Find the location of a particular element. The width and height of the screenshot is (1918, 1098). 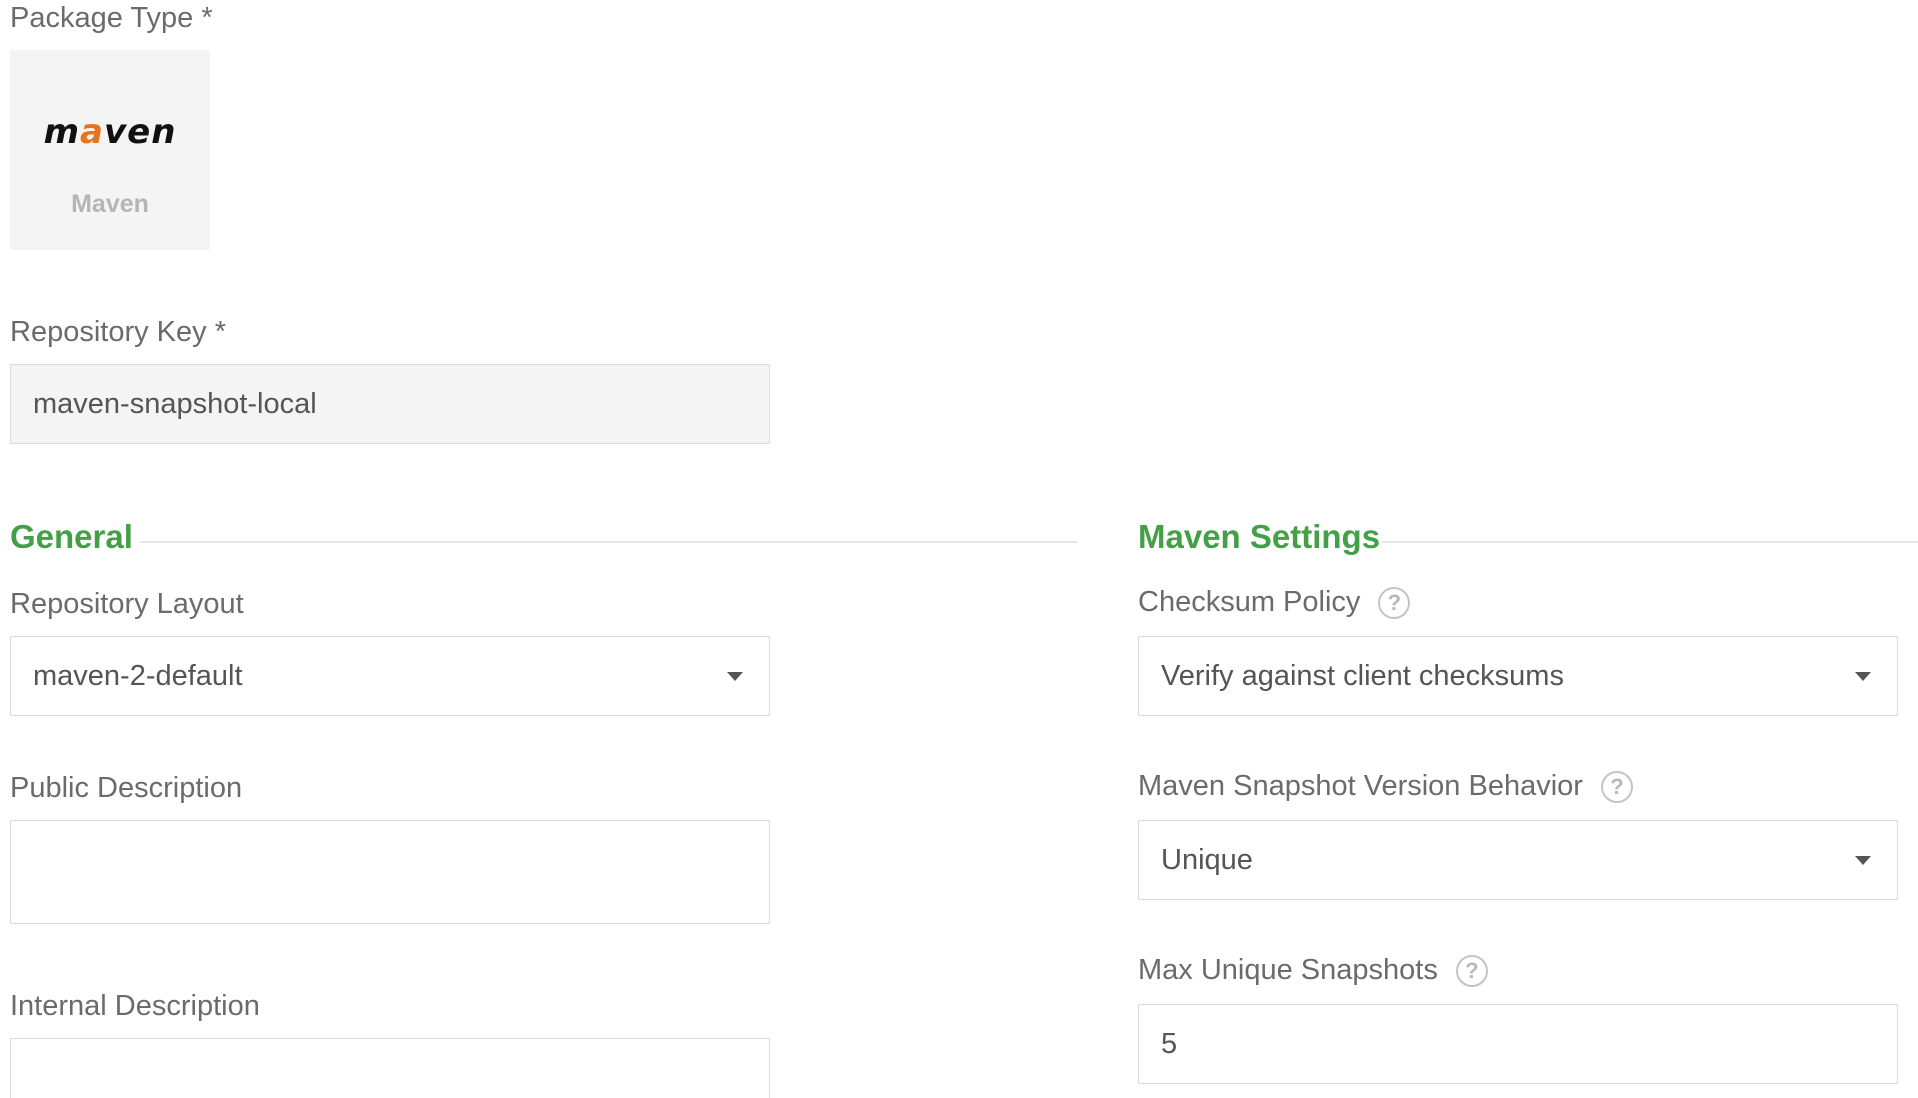

maven-logo-part: m is located at coordinates (62, 132).